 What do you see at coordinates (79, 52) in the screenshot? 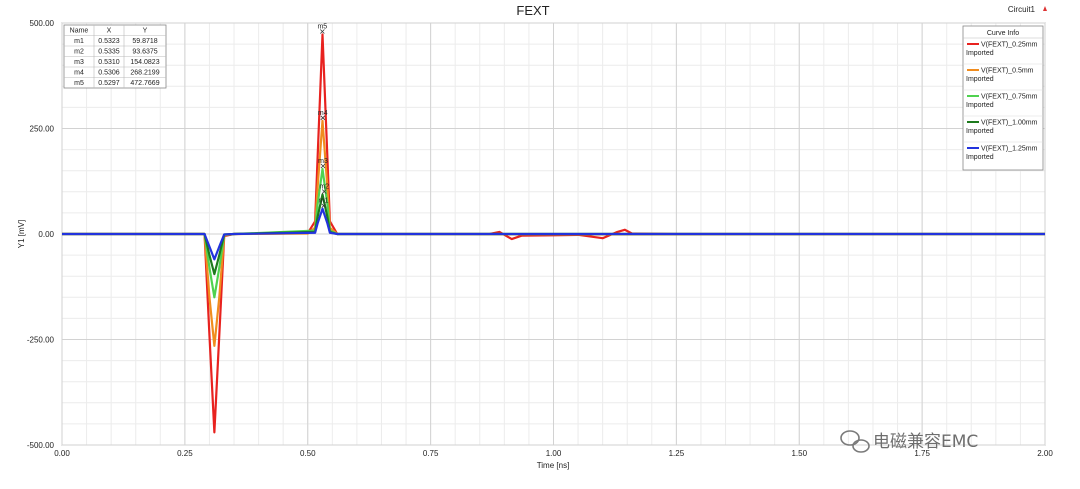
I see `marker-table-cell: m2` at bounding box center [79, 52].